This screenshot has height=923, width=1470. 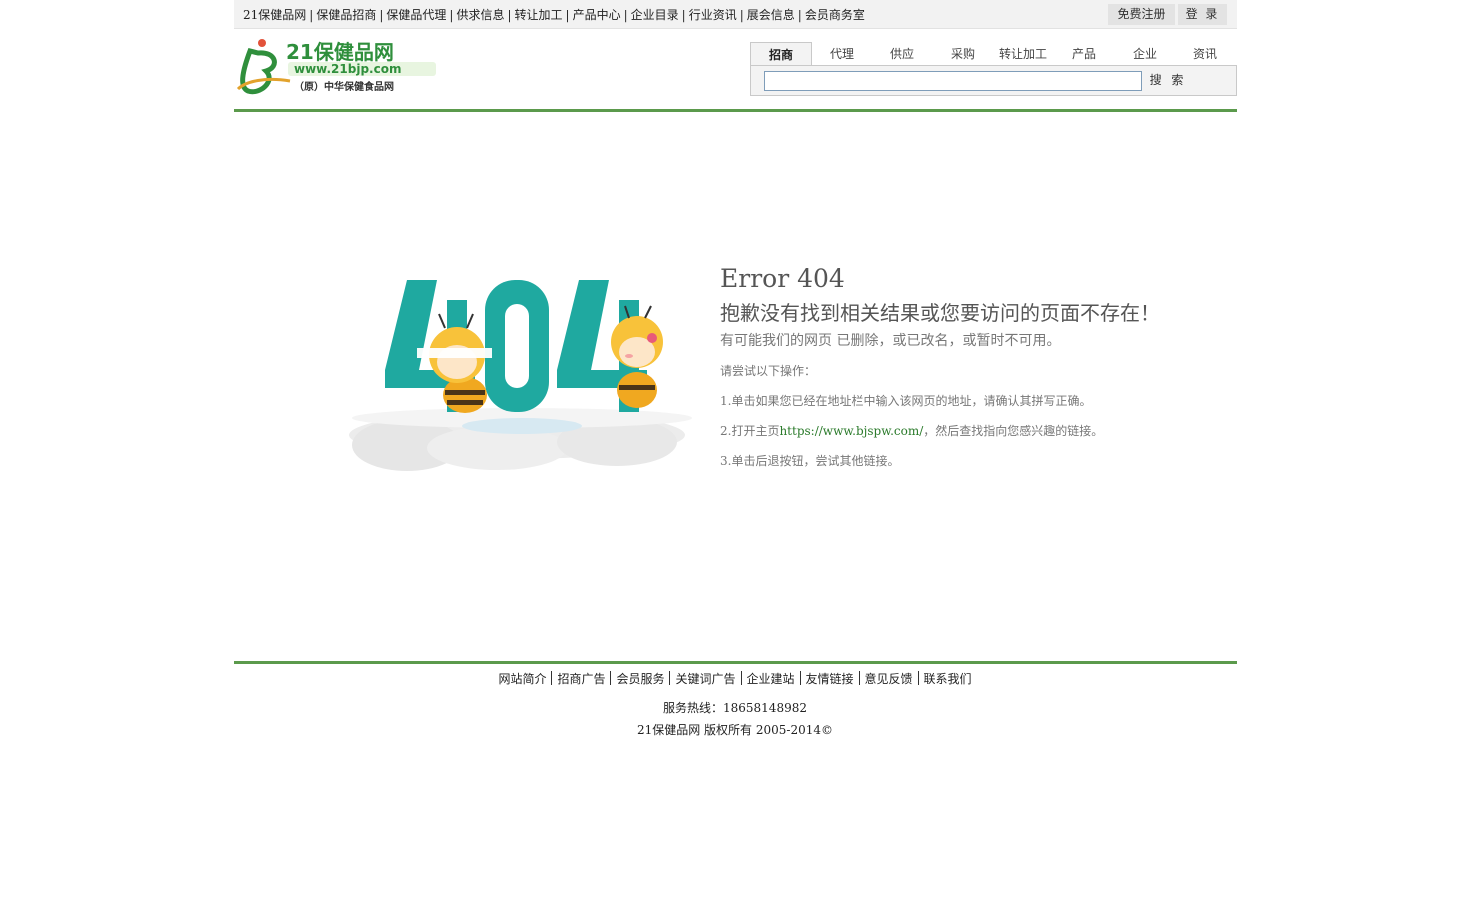 I want to click on error-step-1: 1.单击如果您已经在地址栏中输入该网页的地址，请确认其拼写正确。, so click(x=906, y=401).